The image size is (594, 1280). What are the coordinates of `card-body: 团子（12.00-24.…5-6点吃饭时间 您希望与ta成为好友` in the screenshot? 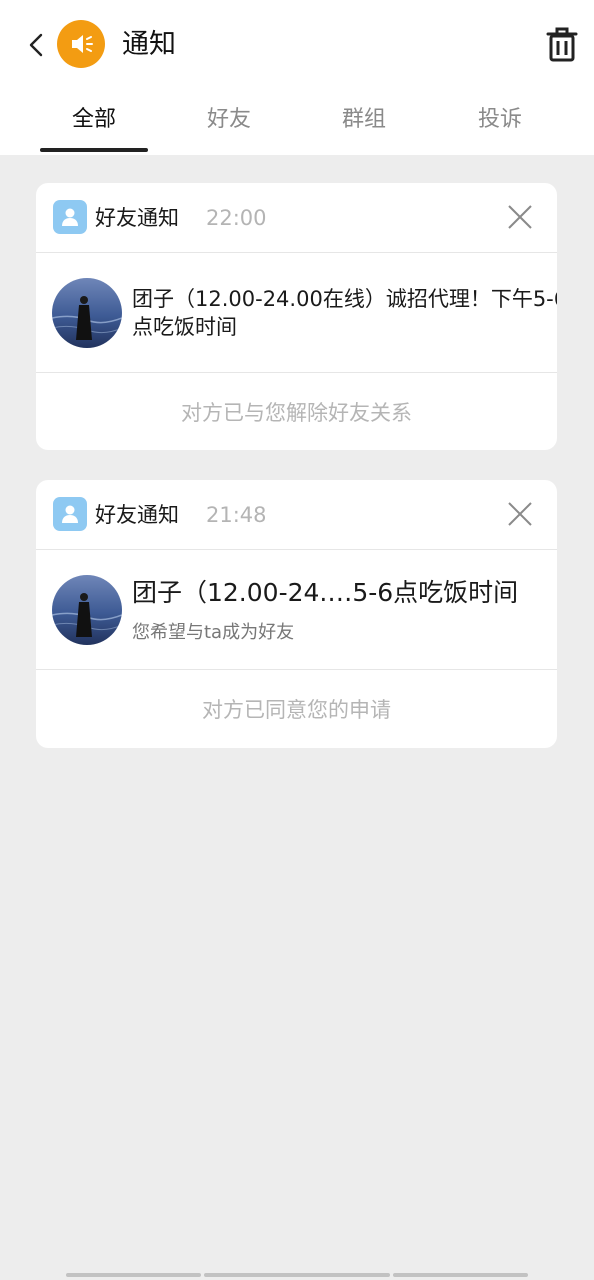 It's located at (296, 610).